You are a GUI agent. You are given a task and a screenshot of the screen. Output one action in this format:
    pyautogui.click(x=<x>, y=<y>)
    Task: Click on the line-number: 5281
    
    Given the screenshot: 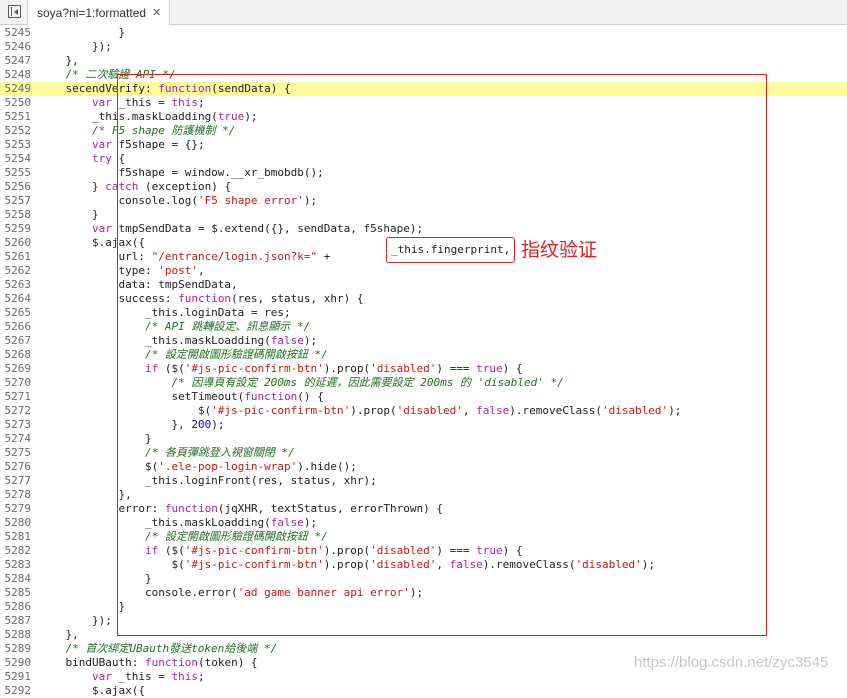 What is the action you would take?
    pyautogui.click(x=16, y=537)
    